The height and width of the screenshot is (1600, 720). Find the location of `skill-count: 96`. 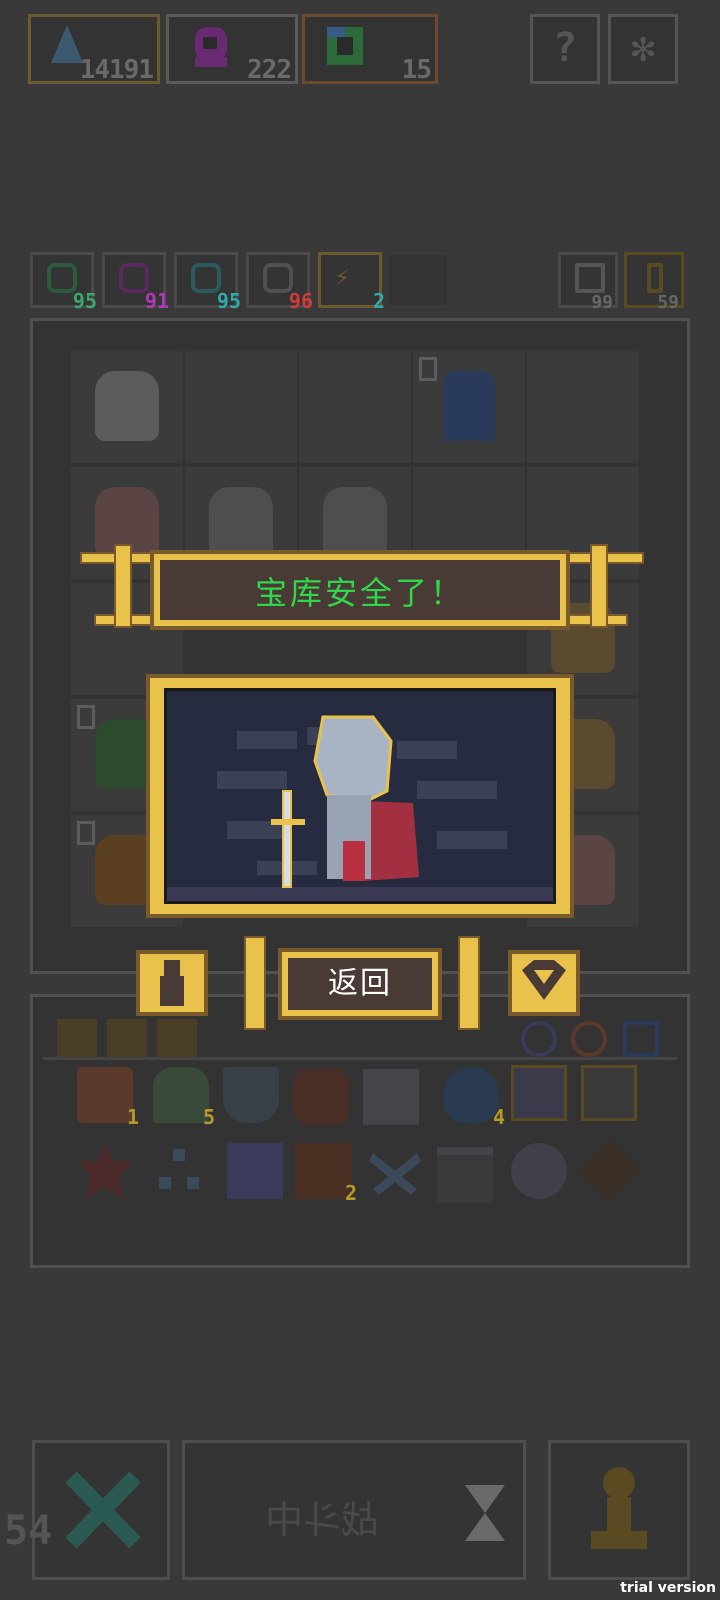

skill-count: 96 is located at coordinates (300, 301).